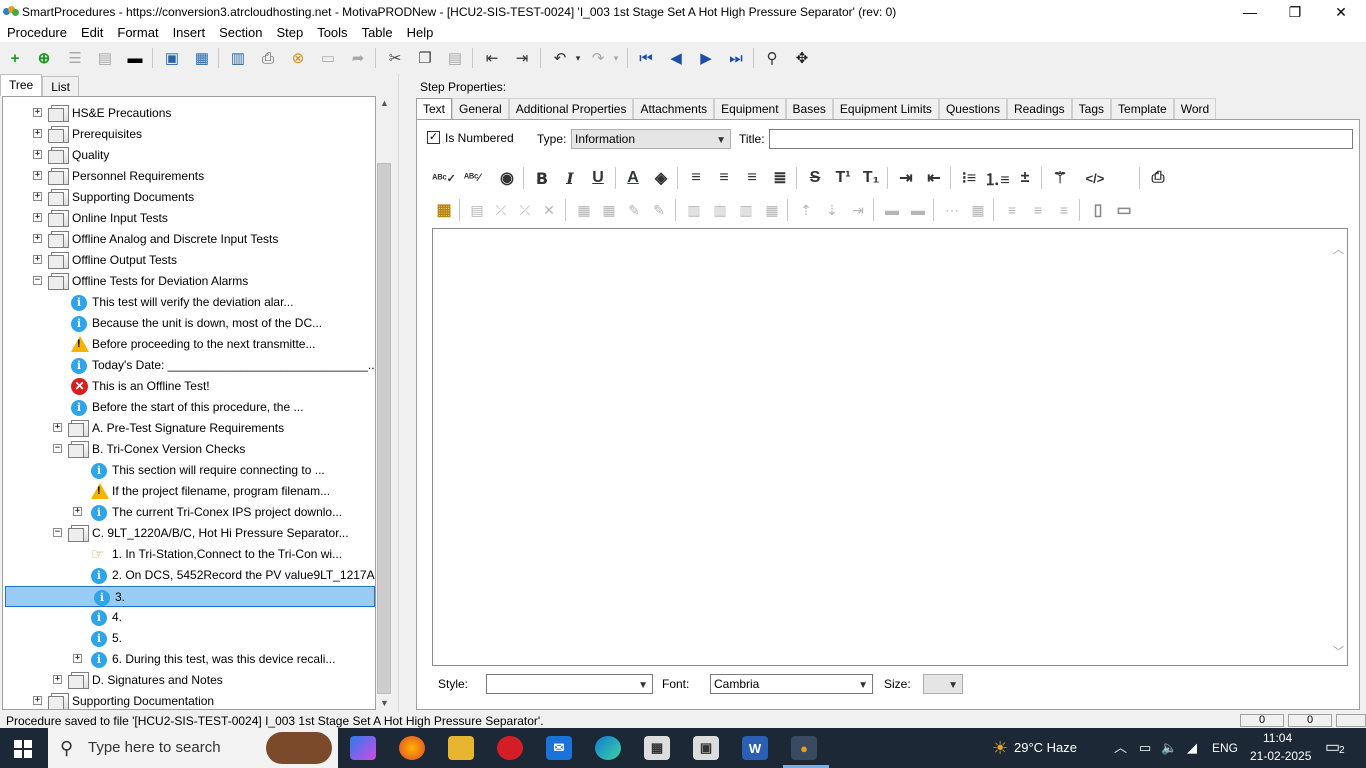  Describe the element at coordinates (598, 58) in the screenshot. I see `redo-icon: ↷` at that location.